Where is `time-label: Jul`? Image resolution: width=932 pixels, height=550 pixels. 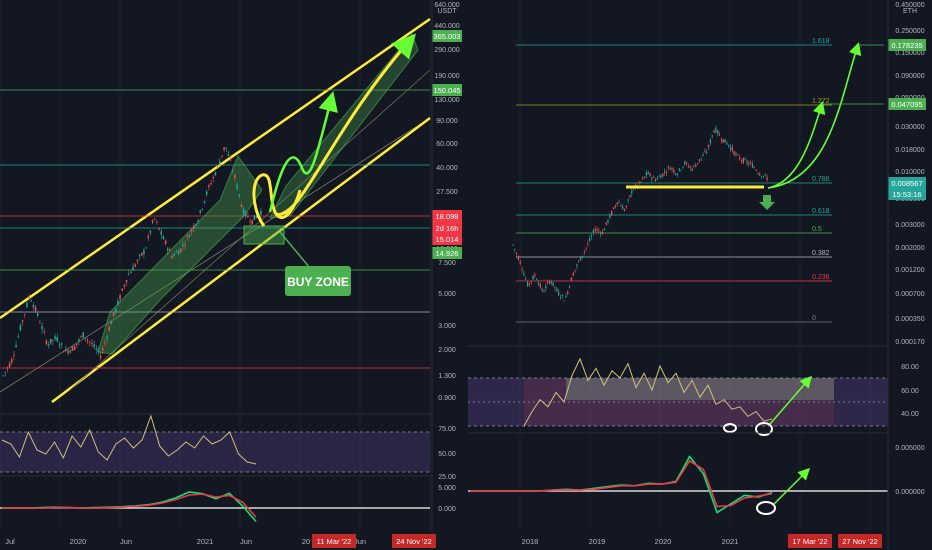
time-label: Jul is located at coordinates (10, 541).